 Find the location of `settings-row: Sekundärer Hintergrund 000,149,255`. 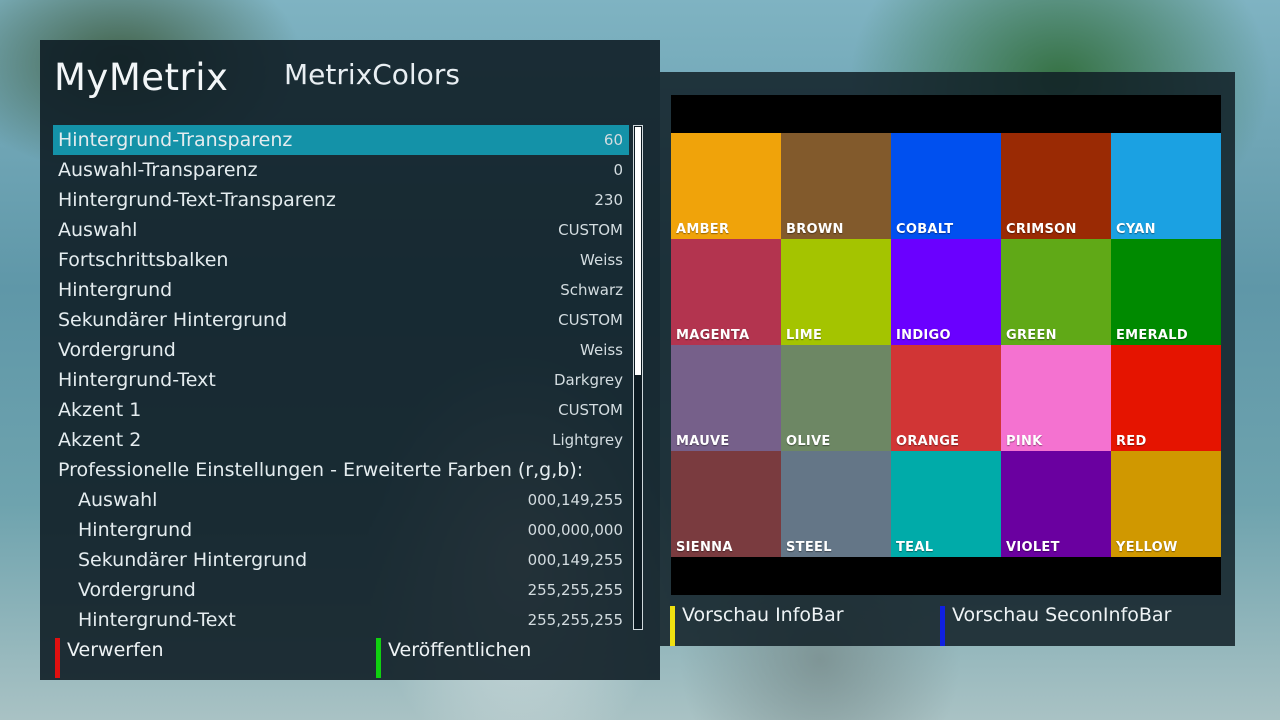

settings-row: Sekundärer Hintergrund 000,149,255 is located at coordinates (341, 560).